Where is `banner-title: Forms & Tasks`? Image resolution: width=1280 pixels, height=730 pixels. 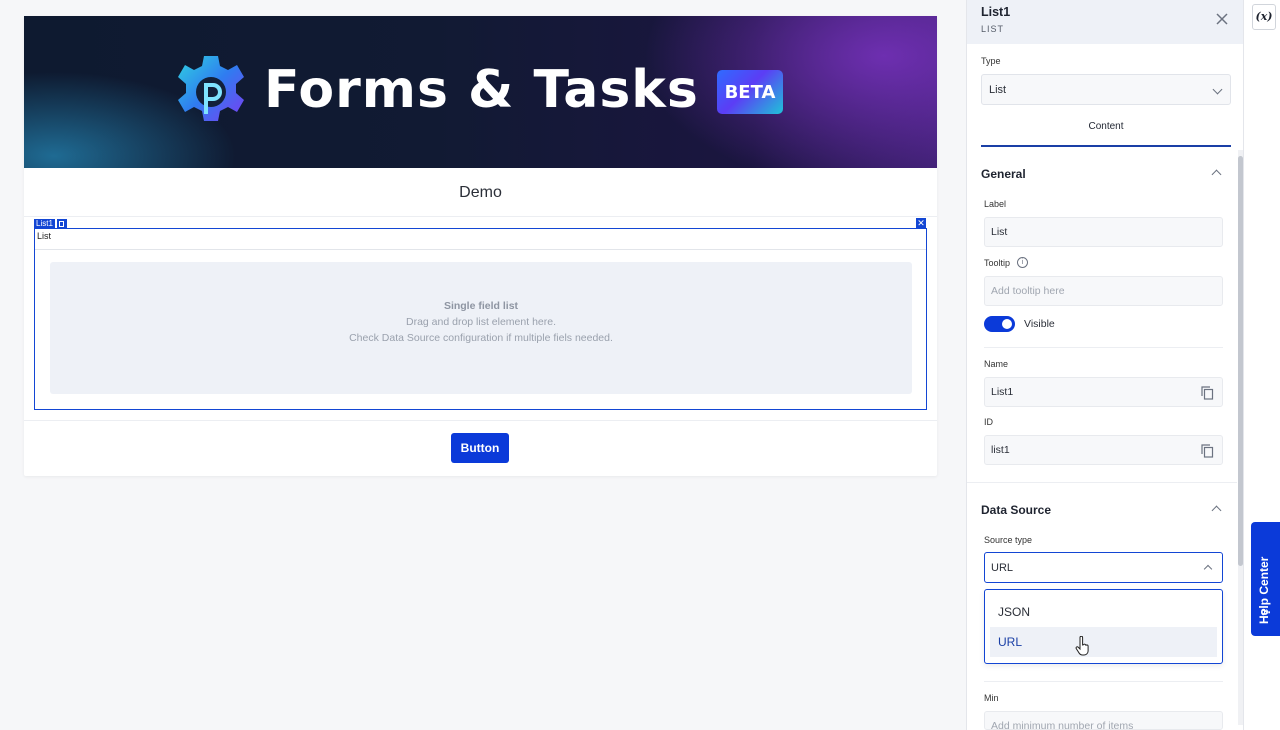 banner-title: Forms & Tasks is located at coordinates (481, 90).